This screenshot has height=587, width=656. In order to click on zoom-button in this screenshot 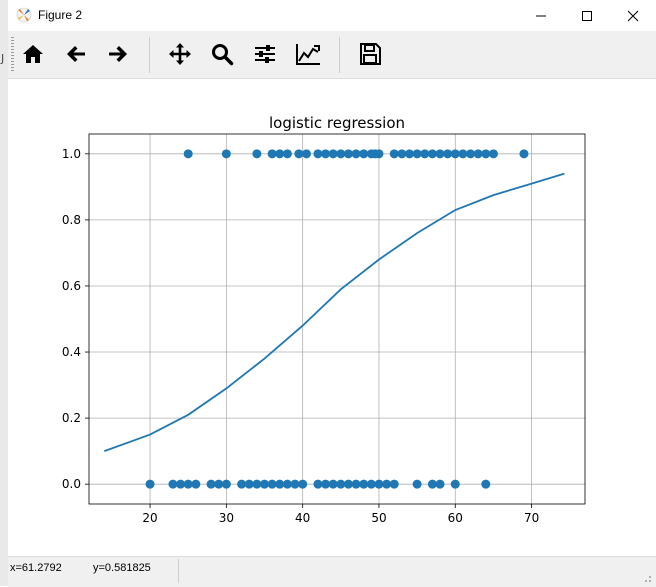, I will do `click(222, 54)`.